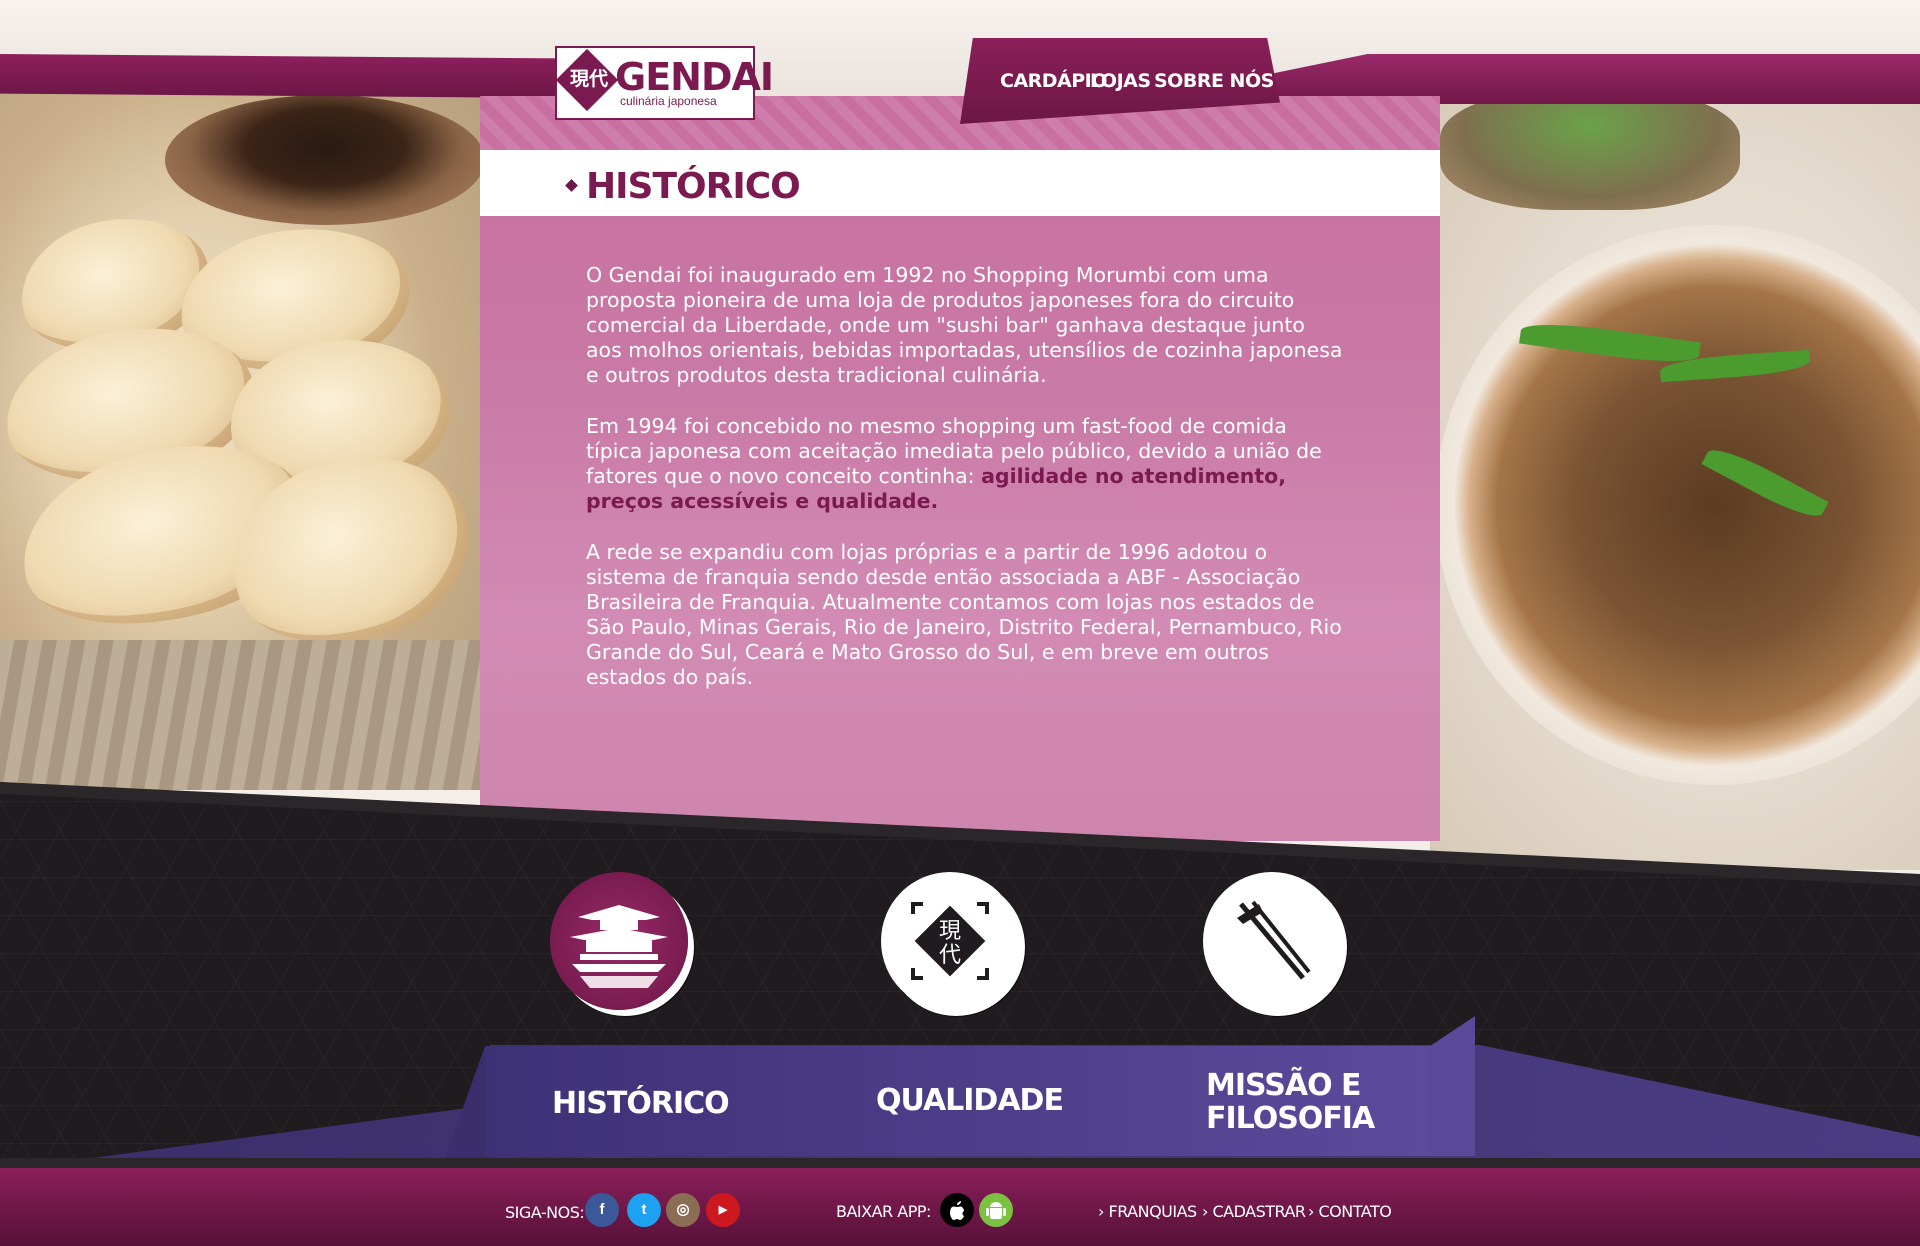 The image size is (1920, 1246). I want to click on footer-link-franquias: › FRANQUIAS, so click(1147, 1211).